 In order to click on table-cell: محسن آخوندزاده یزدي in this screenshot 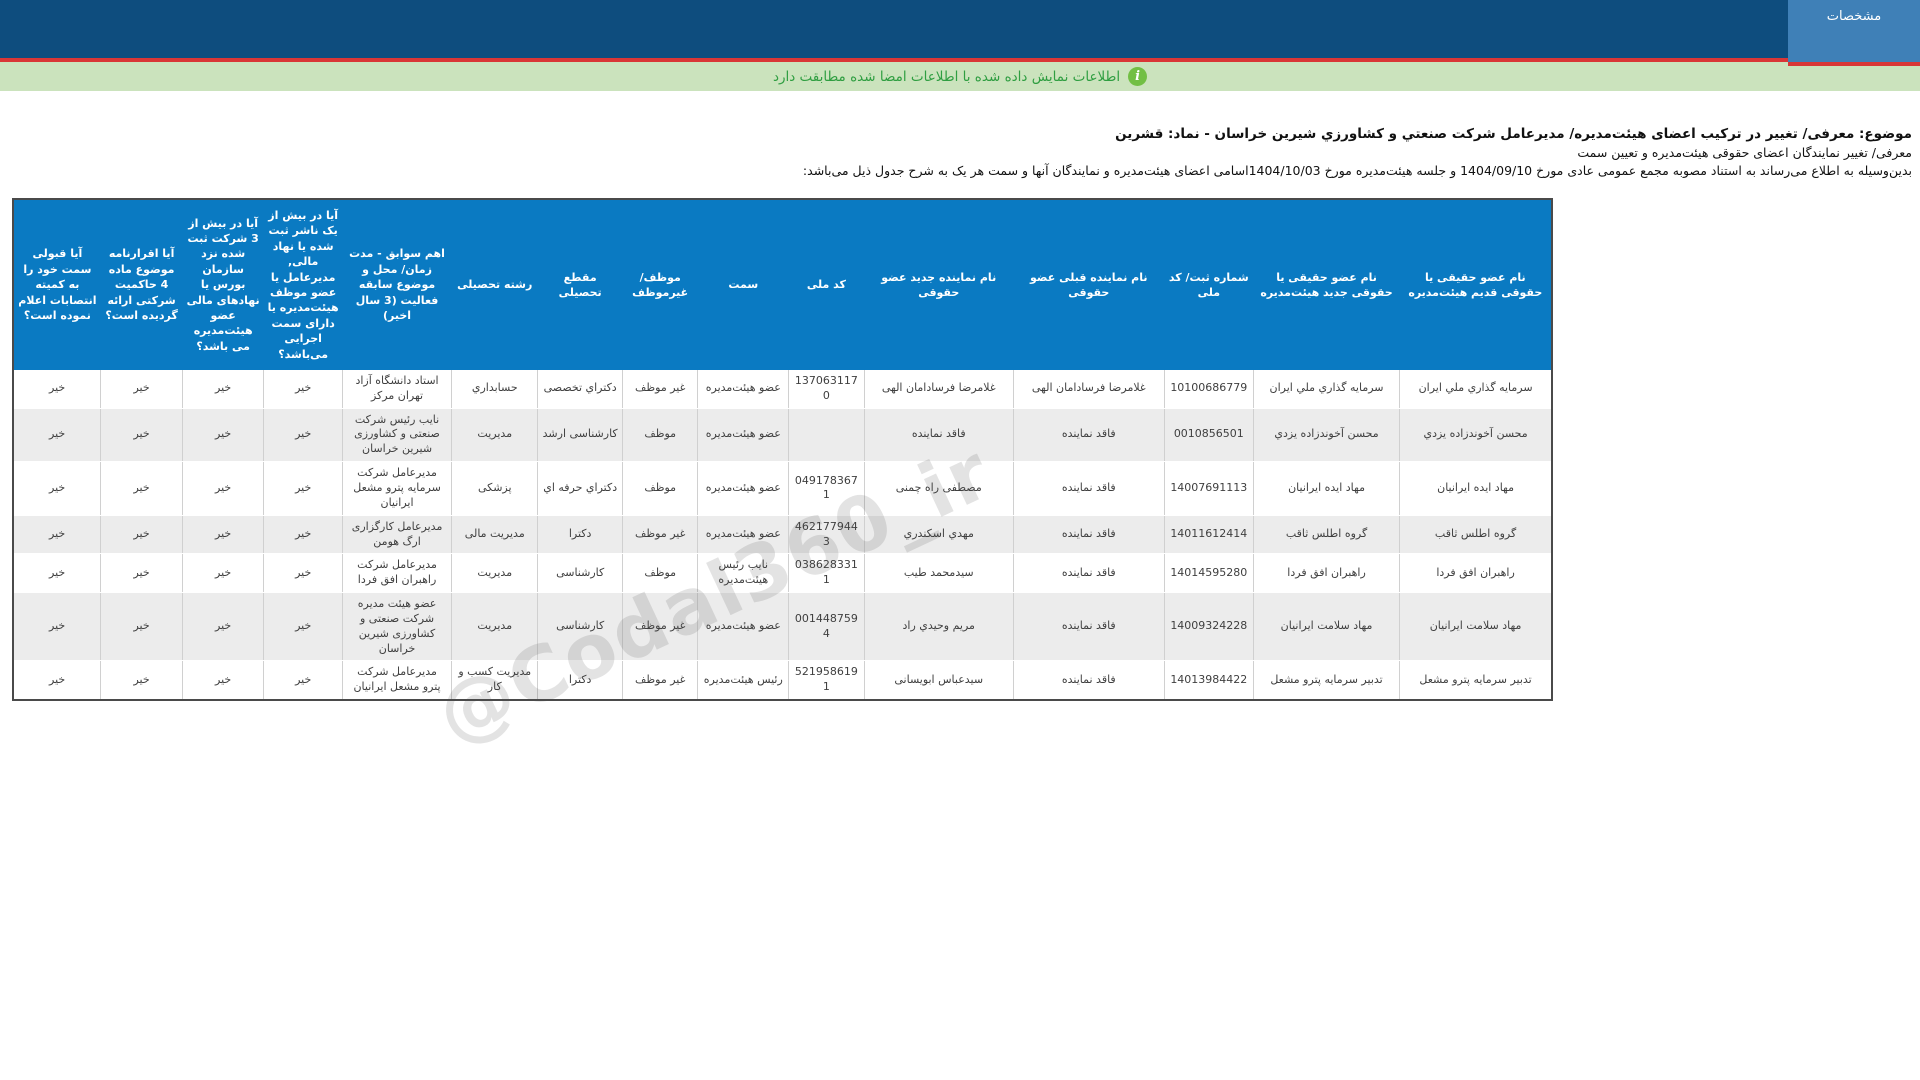, I will do `click(1475, 435)`.